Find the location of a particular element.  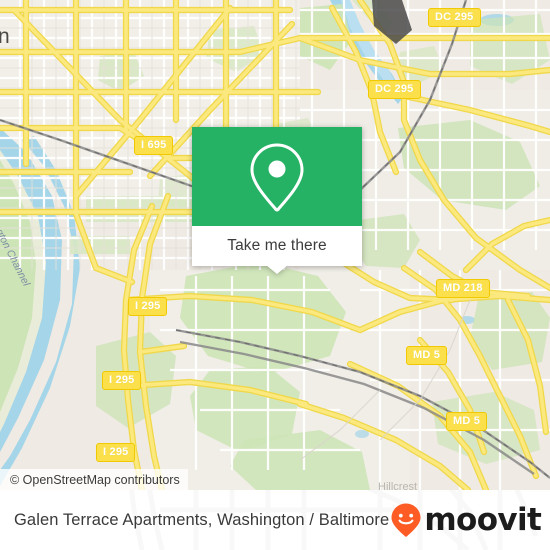

callout-tail is located at coordinates (277, 269).